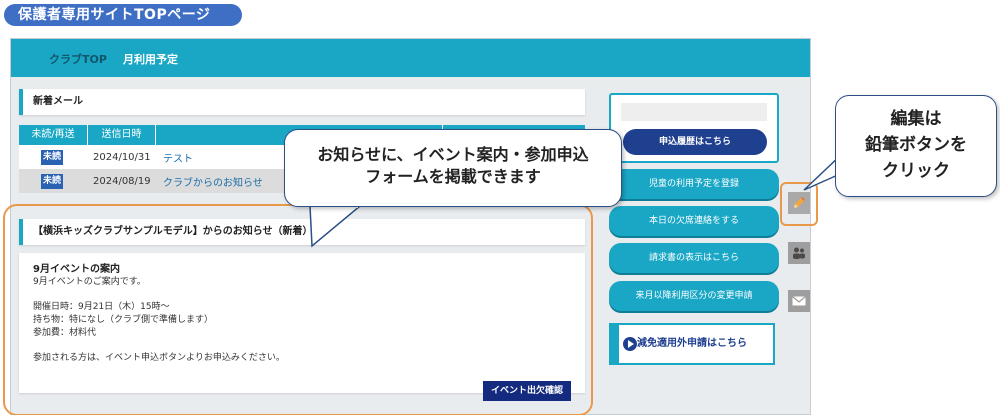 Image resolution: width=1000 pixels, height=415 pixels. I want to click on notice-detail-fee: 参加費：材料代, so click(65, 333).